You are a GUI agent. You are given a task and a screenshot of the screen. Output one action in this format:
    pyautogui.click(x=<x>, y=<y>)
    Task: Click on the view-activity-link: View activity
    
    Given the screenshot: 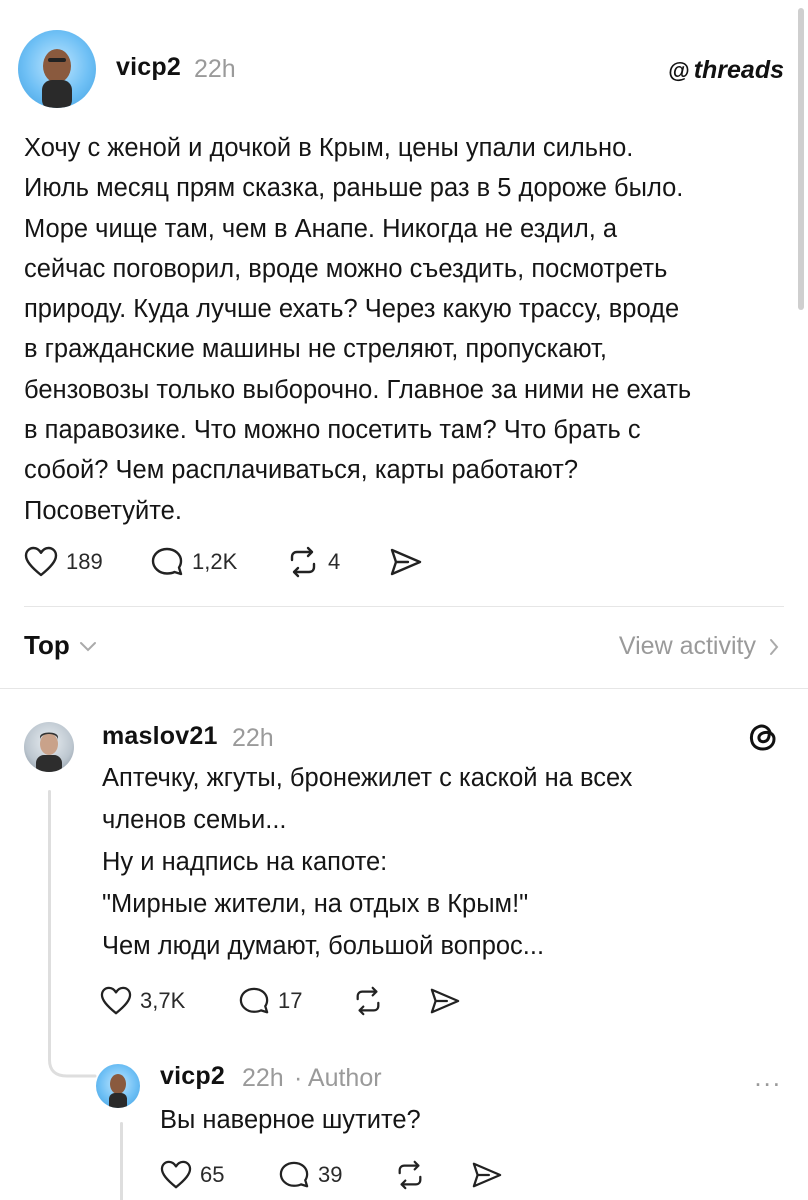 What is the action you would take?
    pyautogui.click(x=699, y=646)
    